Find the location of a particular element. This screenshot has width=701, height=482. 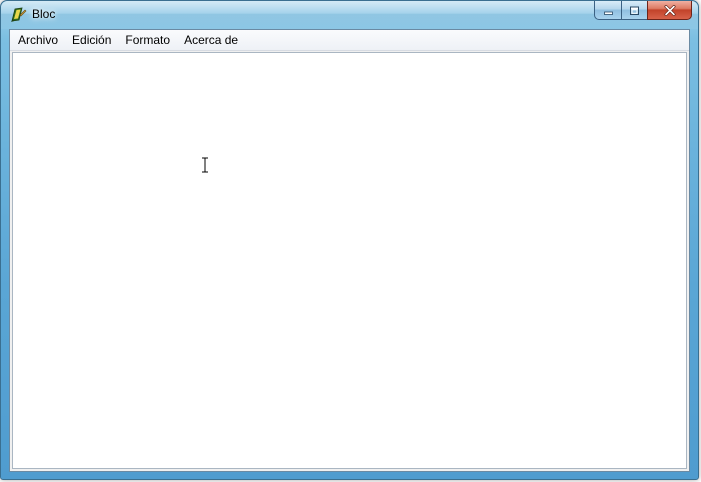

title-bar: Bloc is located at coordinates (349, 15).